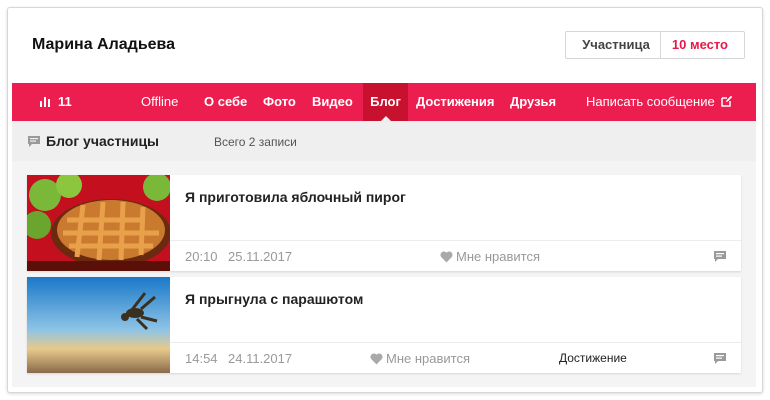 The image size is (770, 400). I want to click on nav-item-label: Достижения, so click(455, 101).